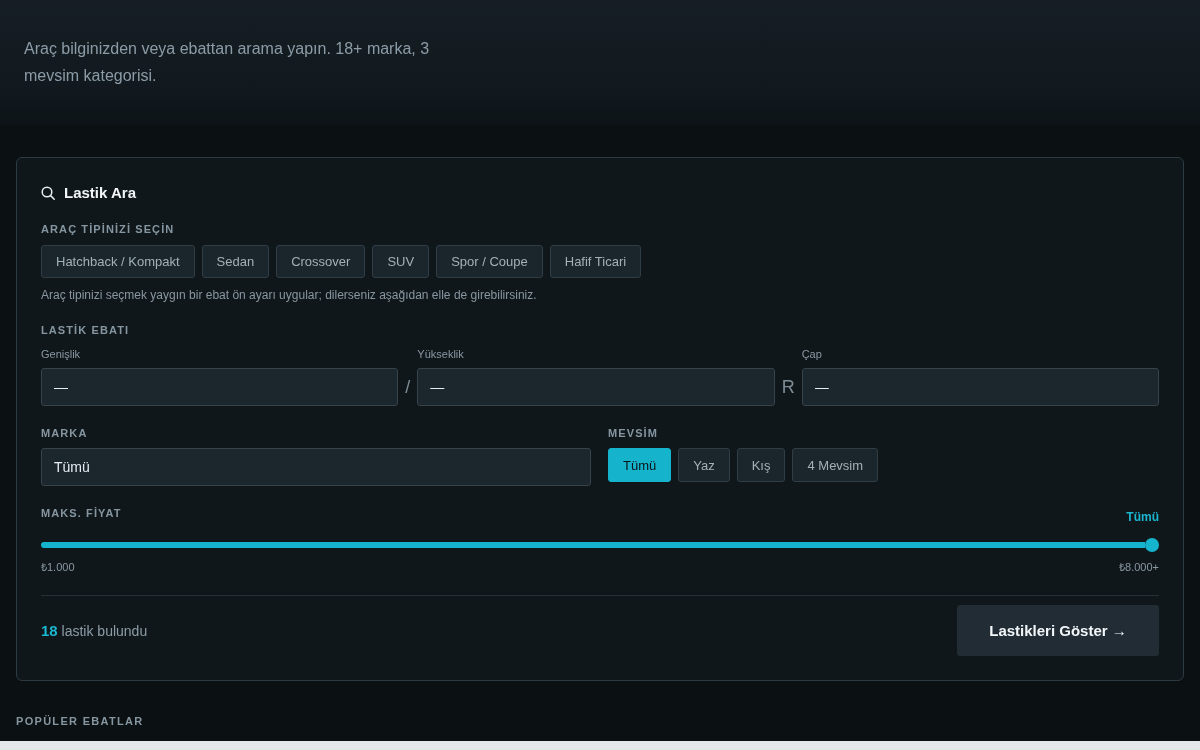 Image resolution: width=1200 pixels, height=750 pixels. What do you see at coordinates (321, 261) in the screenshot?
I see `vehicle-type-chip: Crossover` at bounding box center [321, 261].